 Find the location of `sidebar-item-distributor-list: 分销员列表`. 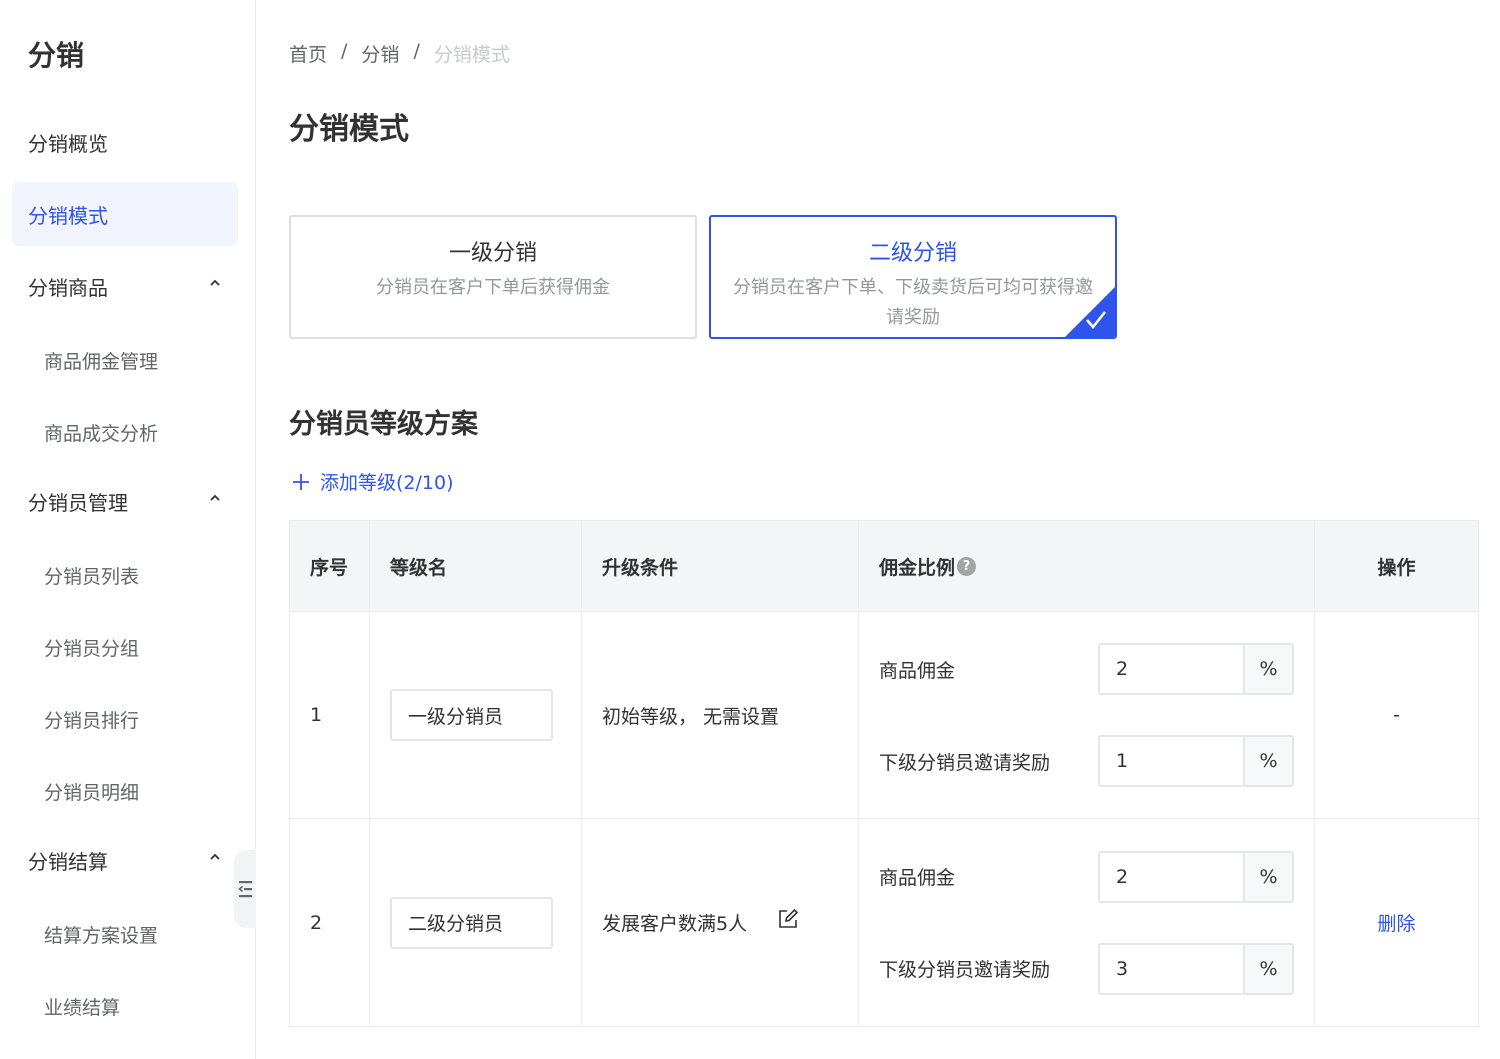

sidebar-item-distributor-list: 分销员列表 is located at coordinates (125, 575).